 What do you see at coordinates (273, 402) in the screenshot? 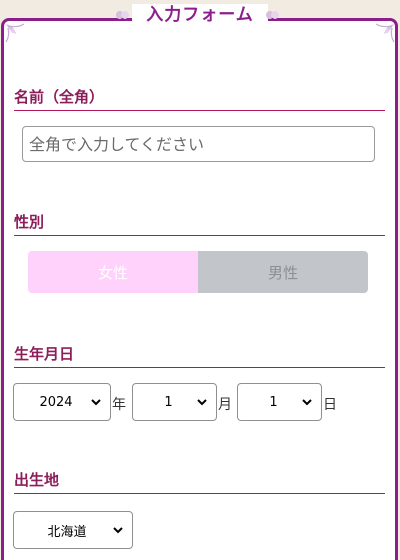
I see `day-select-value: 1` at bounding box center [273, 402].